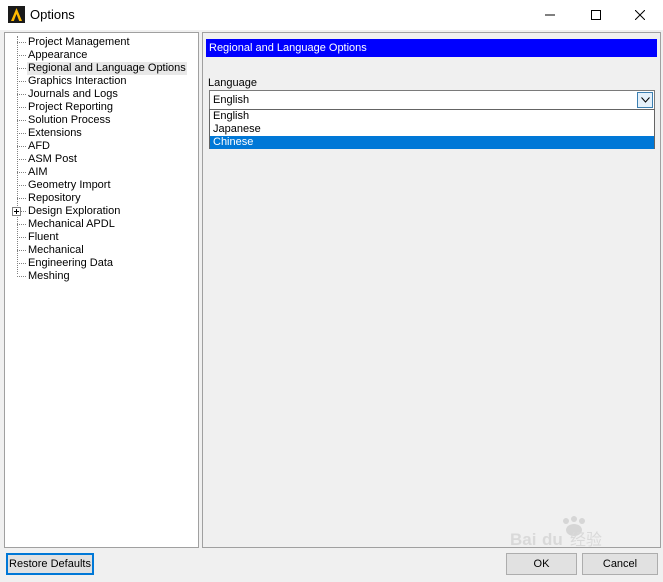 The height and width of the screenshot is (582, 663). I want to click on chevron-down-icon, so click(645, 100).